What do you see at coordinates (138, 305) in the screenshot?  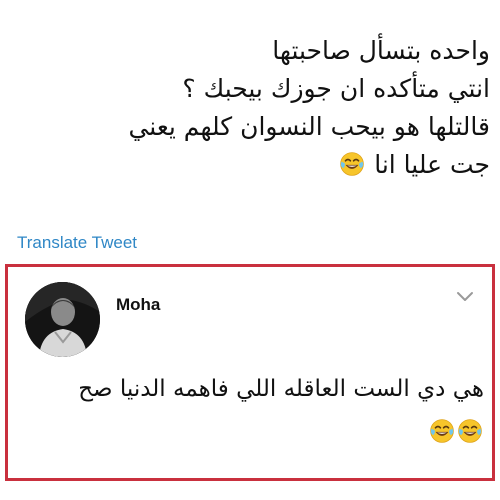 I see `reply-author-name: Moha` at bounding box center [138, 305].